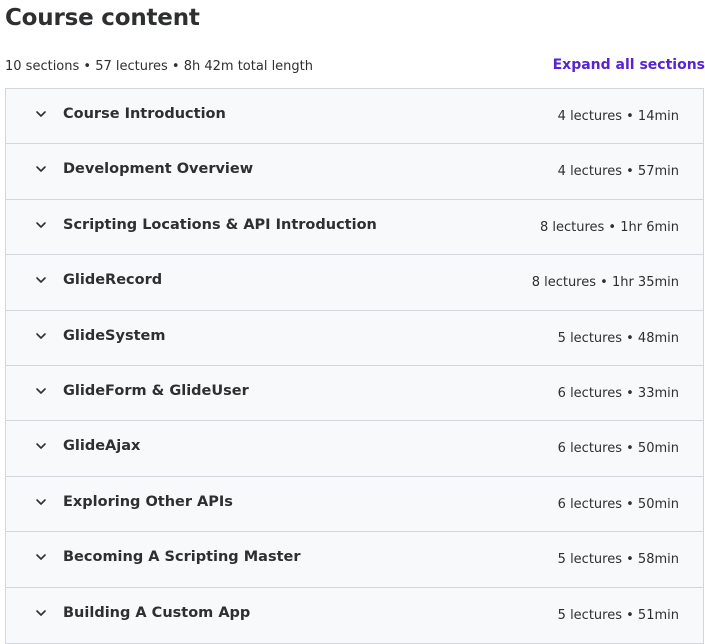 The width and height of the screenshot is (705, 644). Describe the element at coordinates (182, 557) in the screenshot. I see `section-title: Becoming A Scripting Master` at that location.